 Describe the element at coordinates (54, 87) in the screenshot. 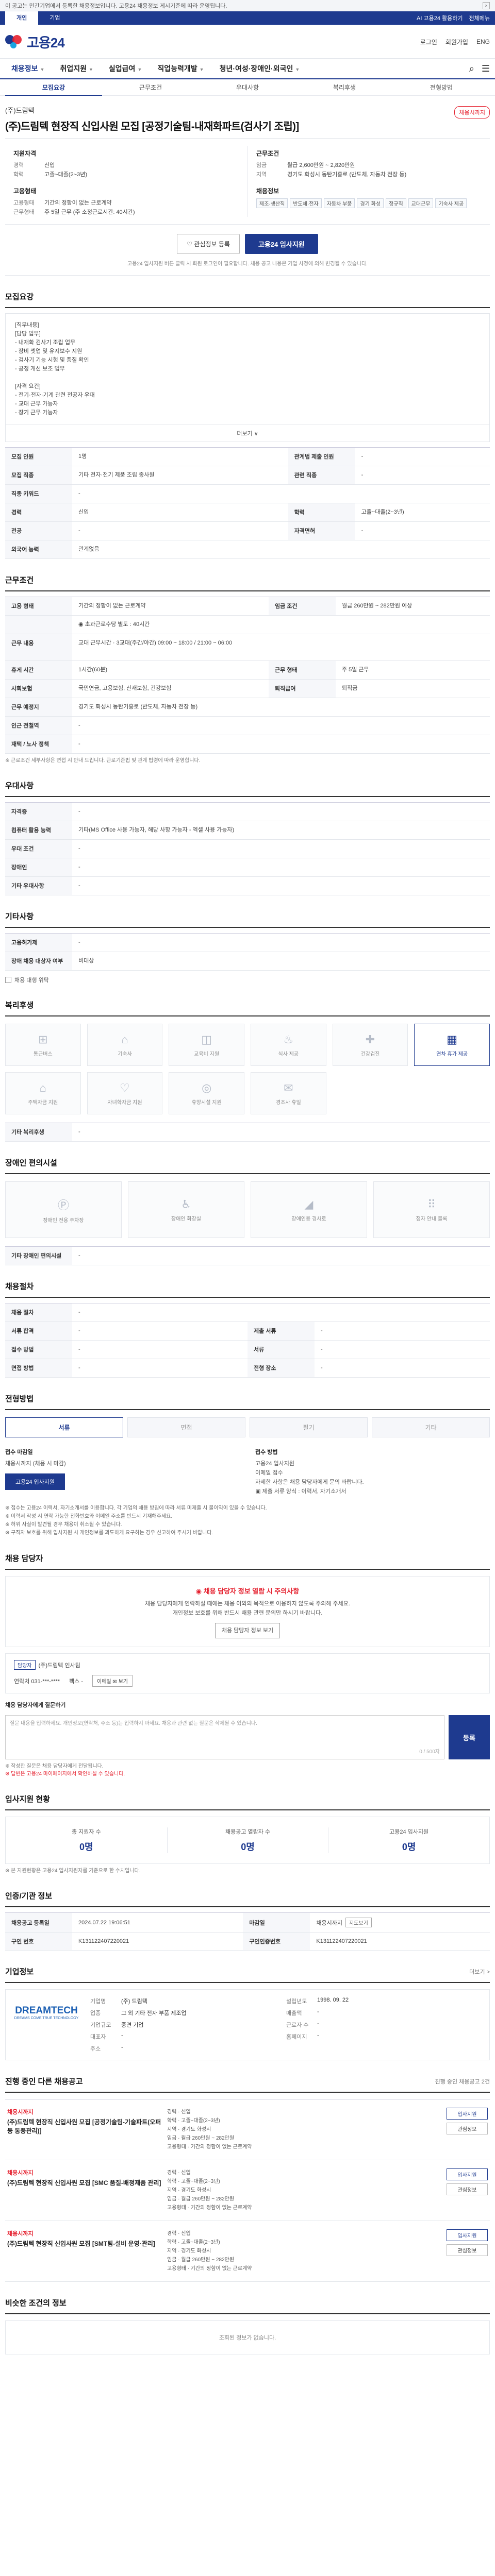

I see `tab-recruit: 모집요강` at that location.